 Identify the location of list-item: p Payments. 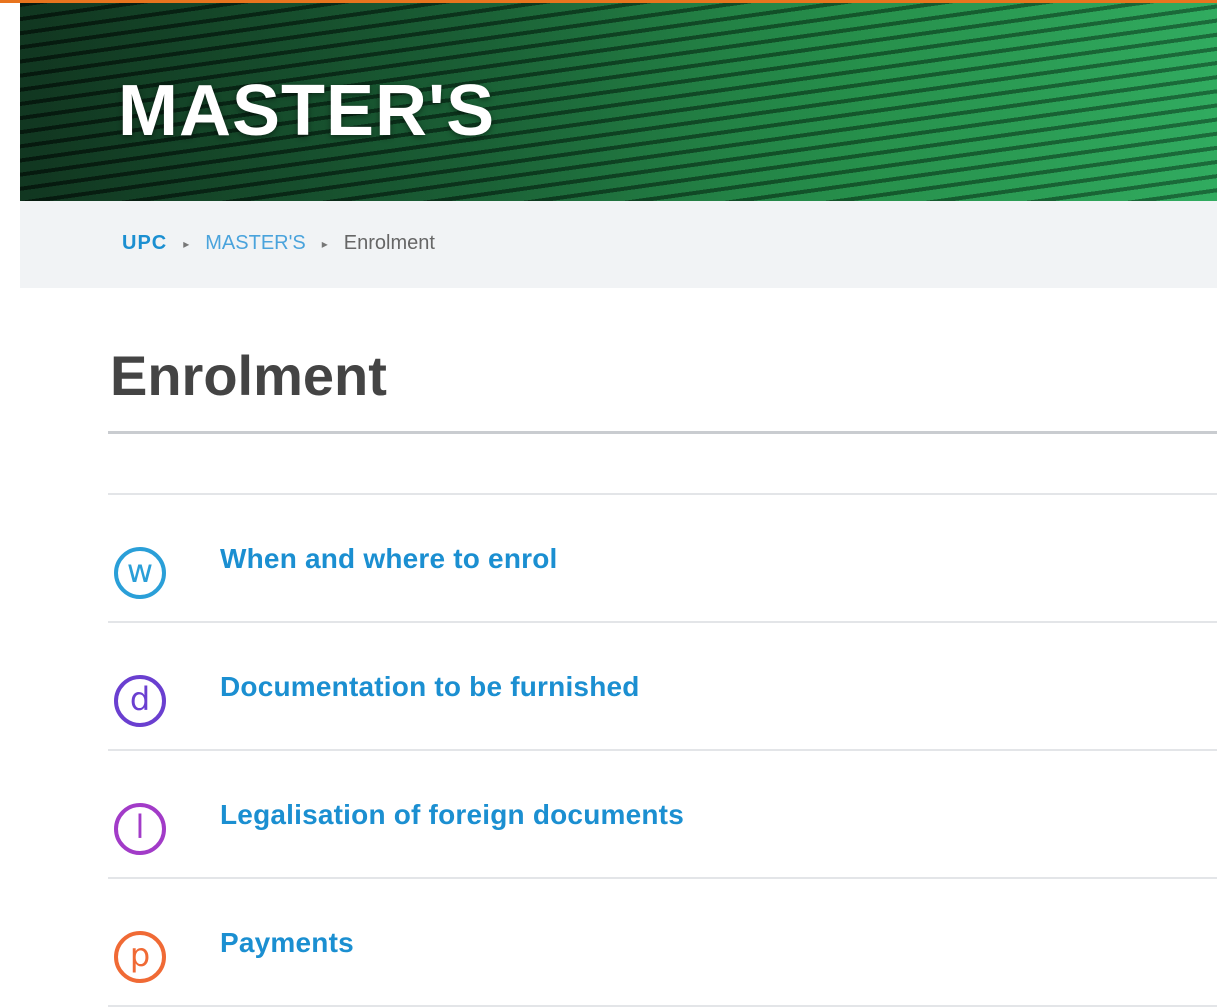
(662, 943).